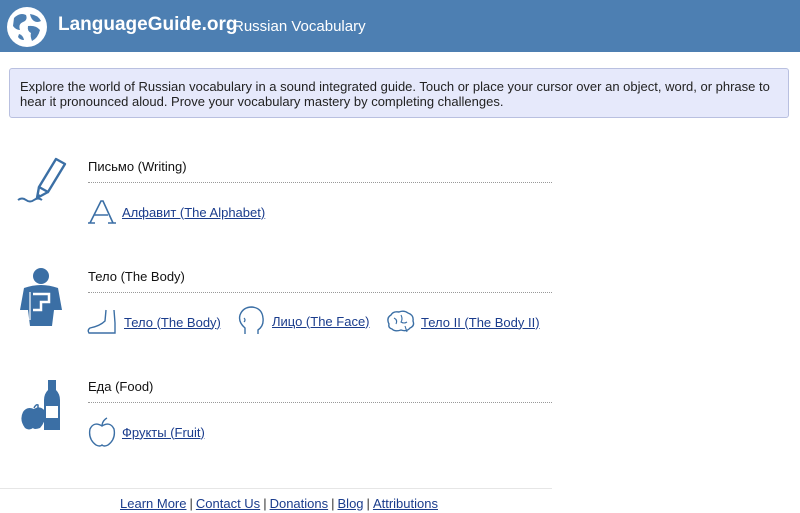 This screenshot has width=800, height=513. I want to click on apple-icon, so click(102, 432).